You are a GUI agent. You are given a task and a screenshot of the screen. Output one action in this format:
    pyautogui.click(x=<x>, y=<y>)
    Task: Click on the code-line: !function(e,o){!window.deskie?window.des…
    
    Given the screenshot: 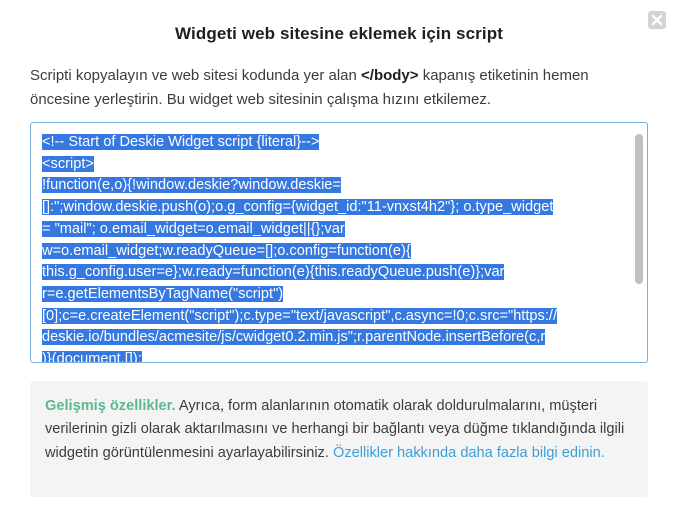 What is the action you would take?
    pyautogui.click(x=331, y=186)
    